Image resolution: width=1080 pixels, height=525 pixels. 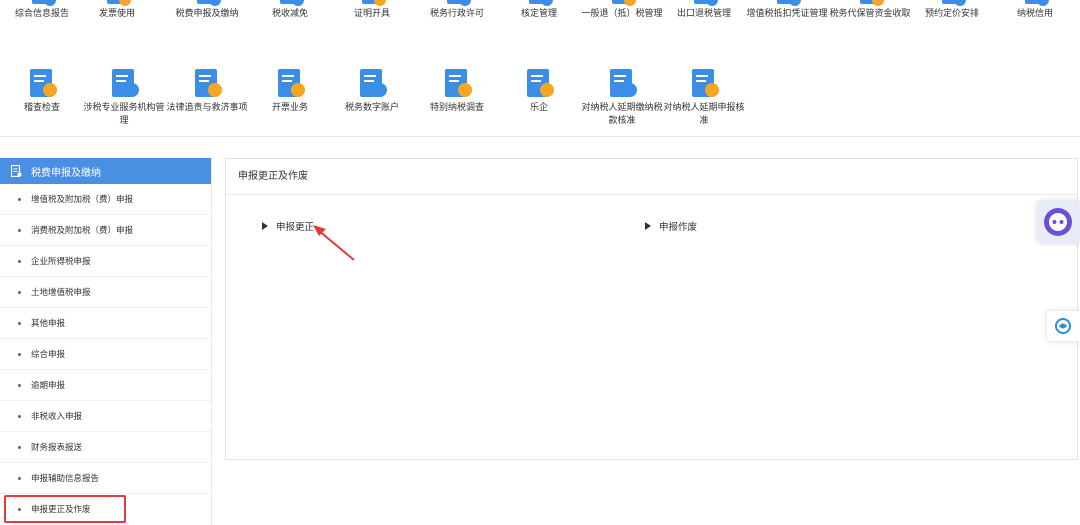 I want to click on sidebar-item: 增值税及附加税（费）申报, so click(x=105, y=199).